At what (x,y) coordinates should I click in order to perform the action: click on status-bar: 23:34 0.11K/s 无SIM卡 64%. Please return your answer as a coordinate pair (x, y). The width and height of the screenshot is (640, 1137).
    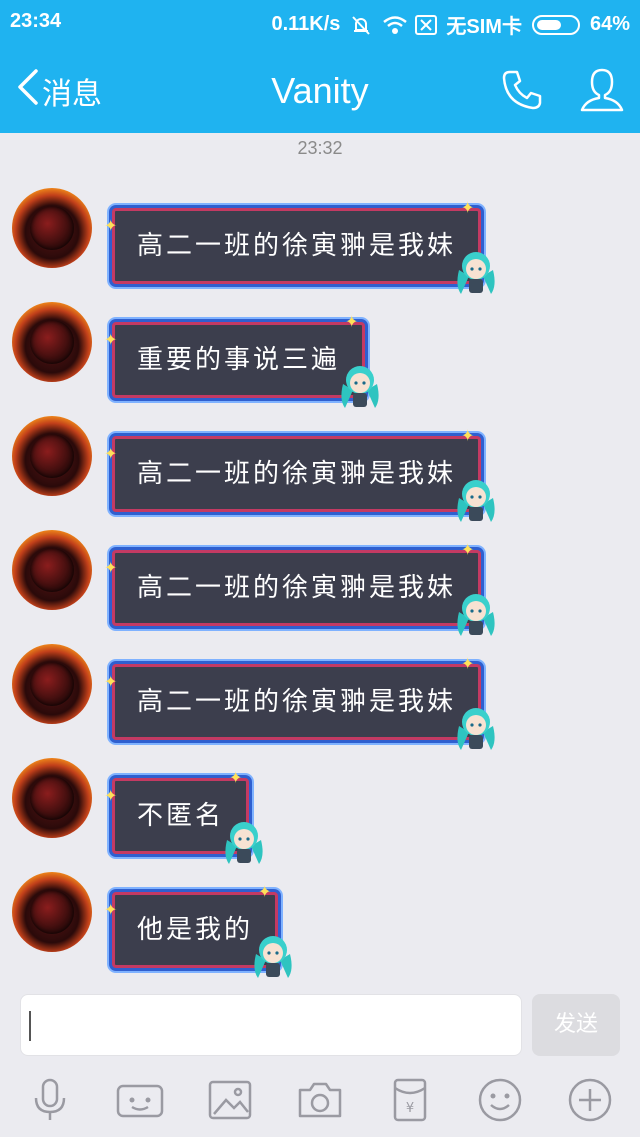
    Looking at the image, I should click on (320, 23).